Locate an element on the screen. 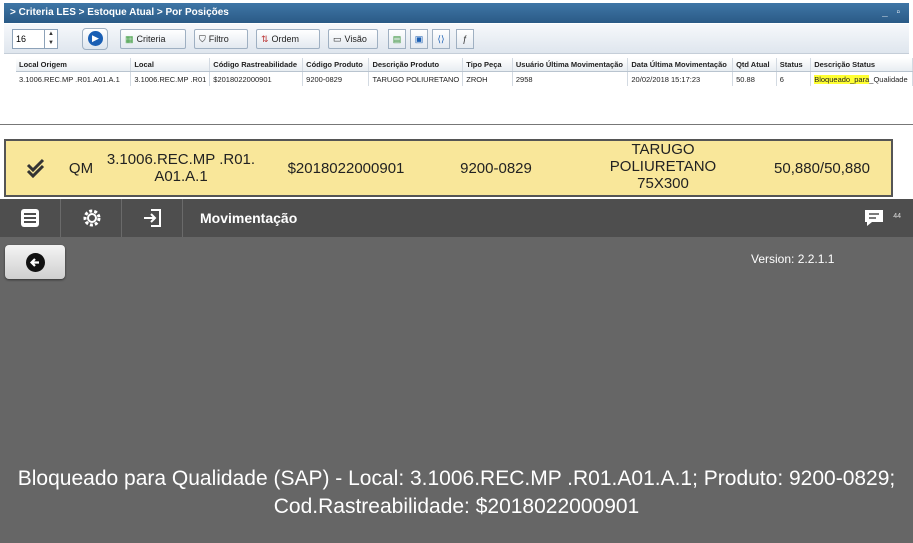  excel-icon: ▤ is located at coordinates (397, 39).